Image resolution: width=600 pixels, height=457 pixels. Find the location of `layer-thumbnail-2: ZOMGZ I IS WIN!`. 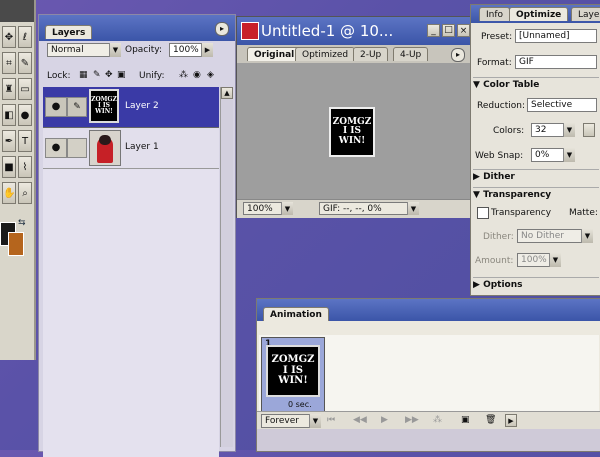

layer-thumbnail-2: ZOMGZ I IS WIN! is located at coordinates (104, 106).